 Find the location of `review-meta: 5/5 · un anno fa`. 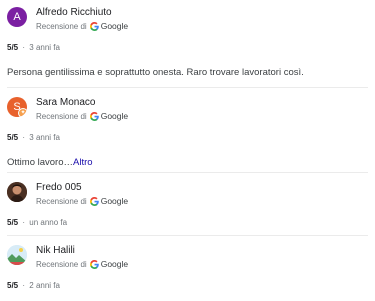

review-meta: 5/5 · un anno fa is located at coordinates (37, 222).